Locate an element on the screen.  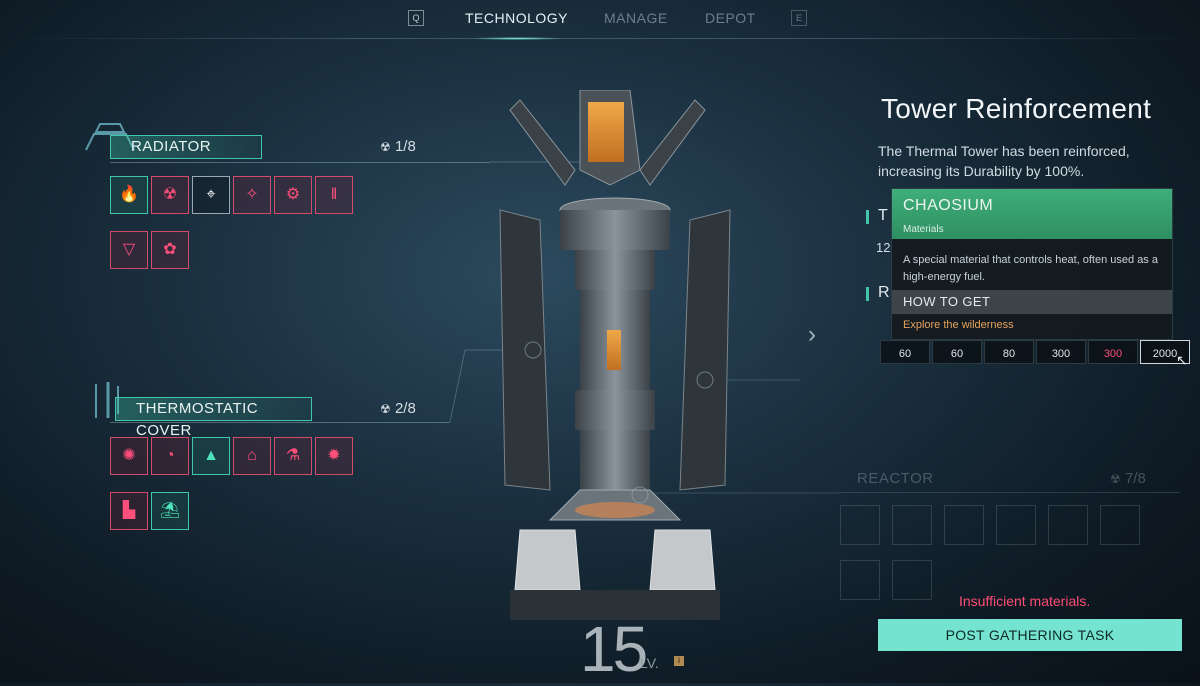
mouse-cursor-icon: ↖ is located at coordinates (1182, 360).